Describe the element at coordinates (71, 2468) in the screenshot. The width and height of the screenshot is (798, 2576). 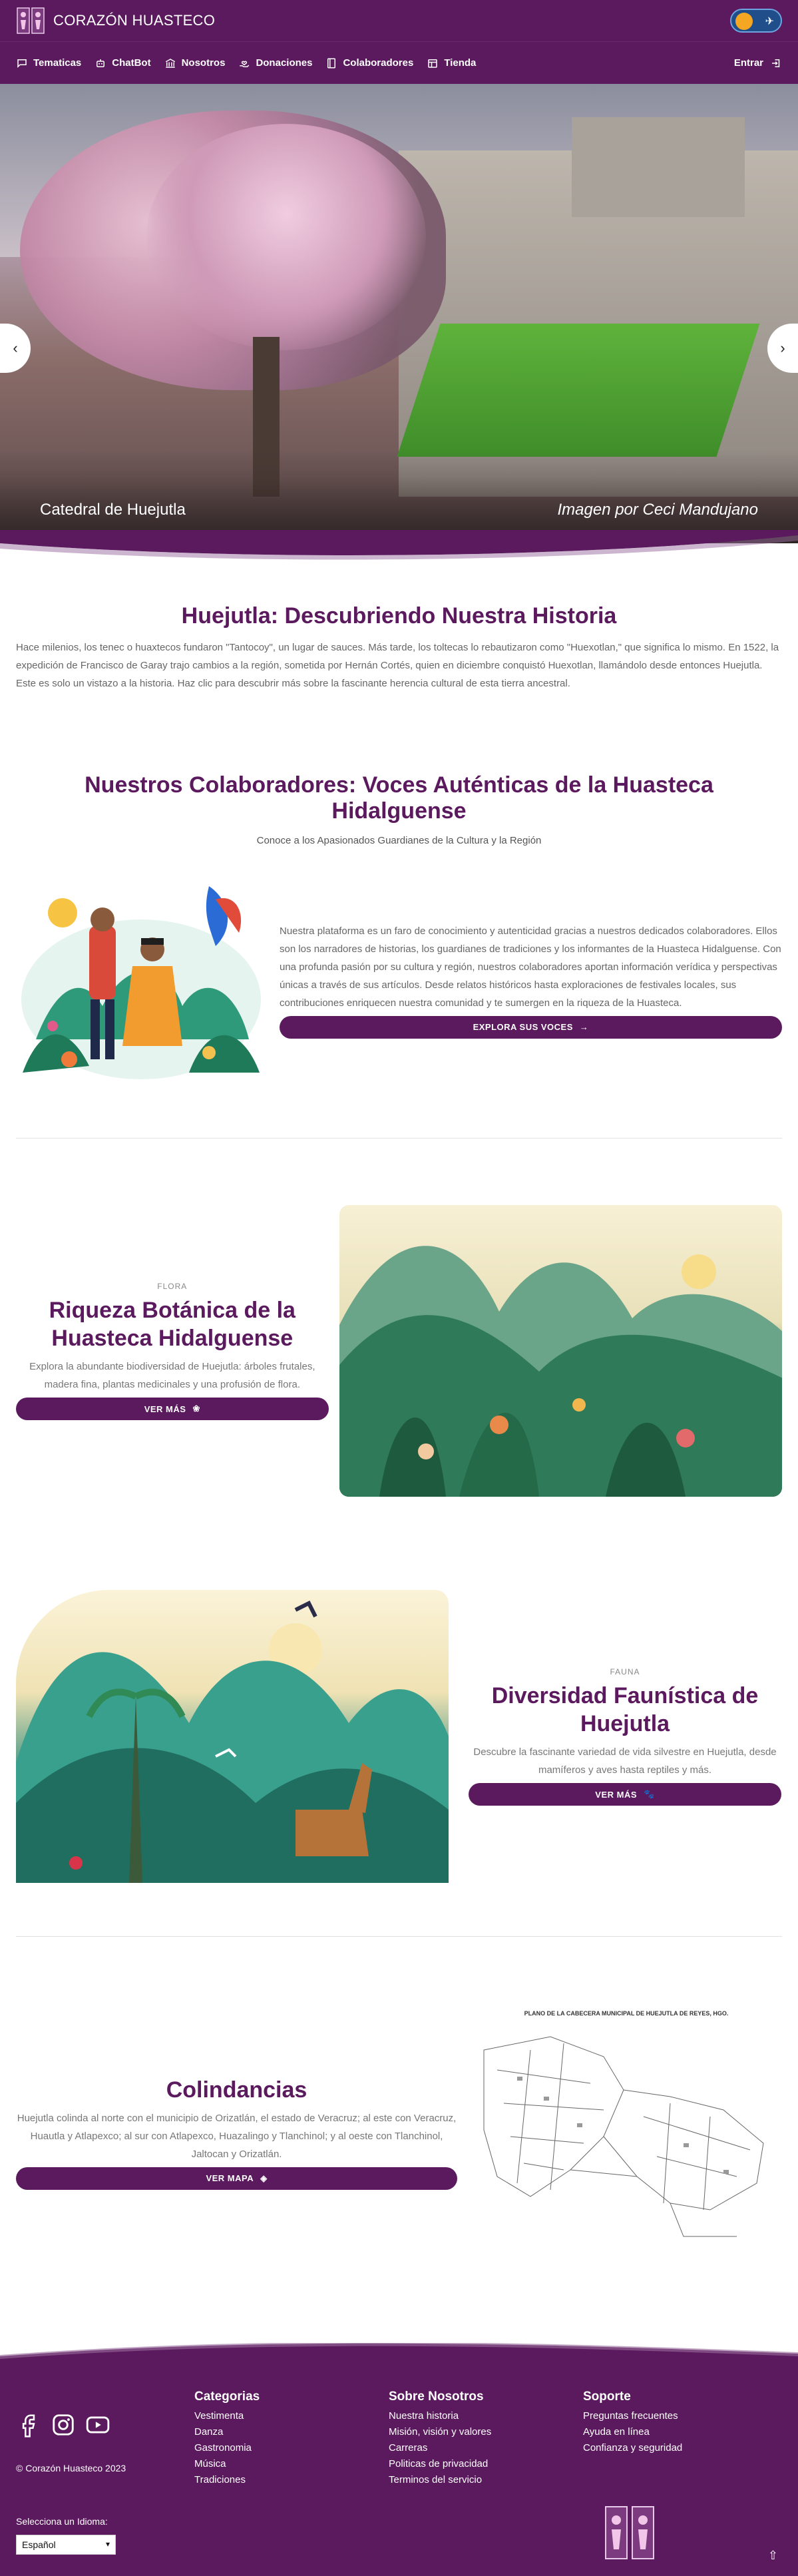
I see `copyright: © Corazón Huasteco 2023` at that location.